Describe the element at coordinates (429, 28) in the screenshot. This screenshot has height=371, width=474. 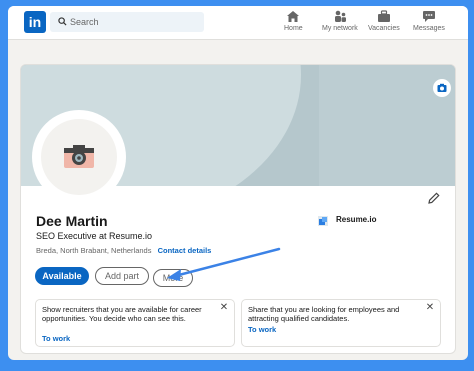
I see `nav-item-label: Messages` at that location.